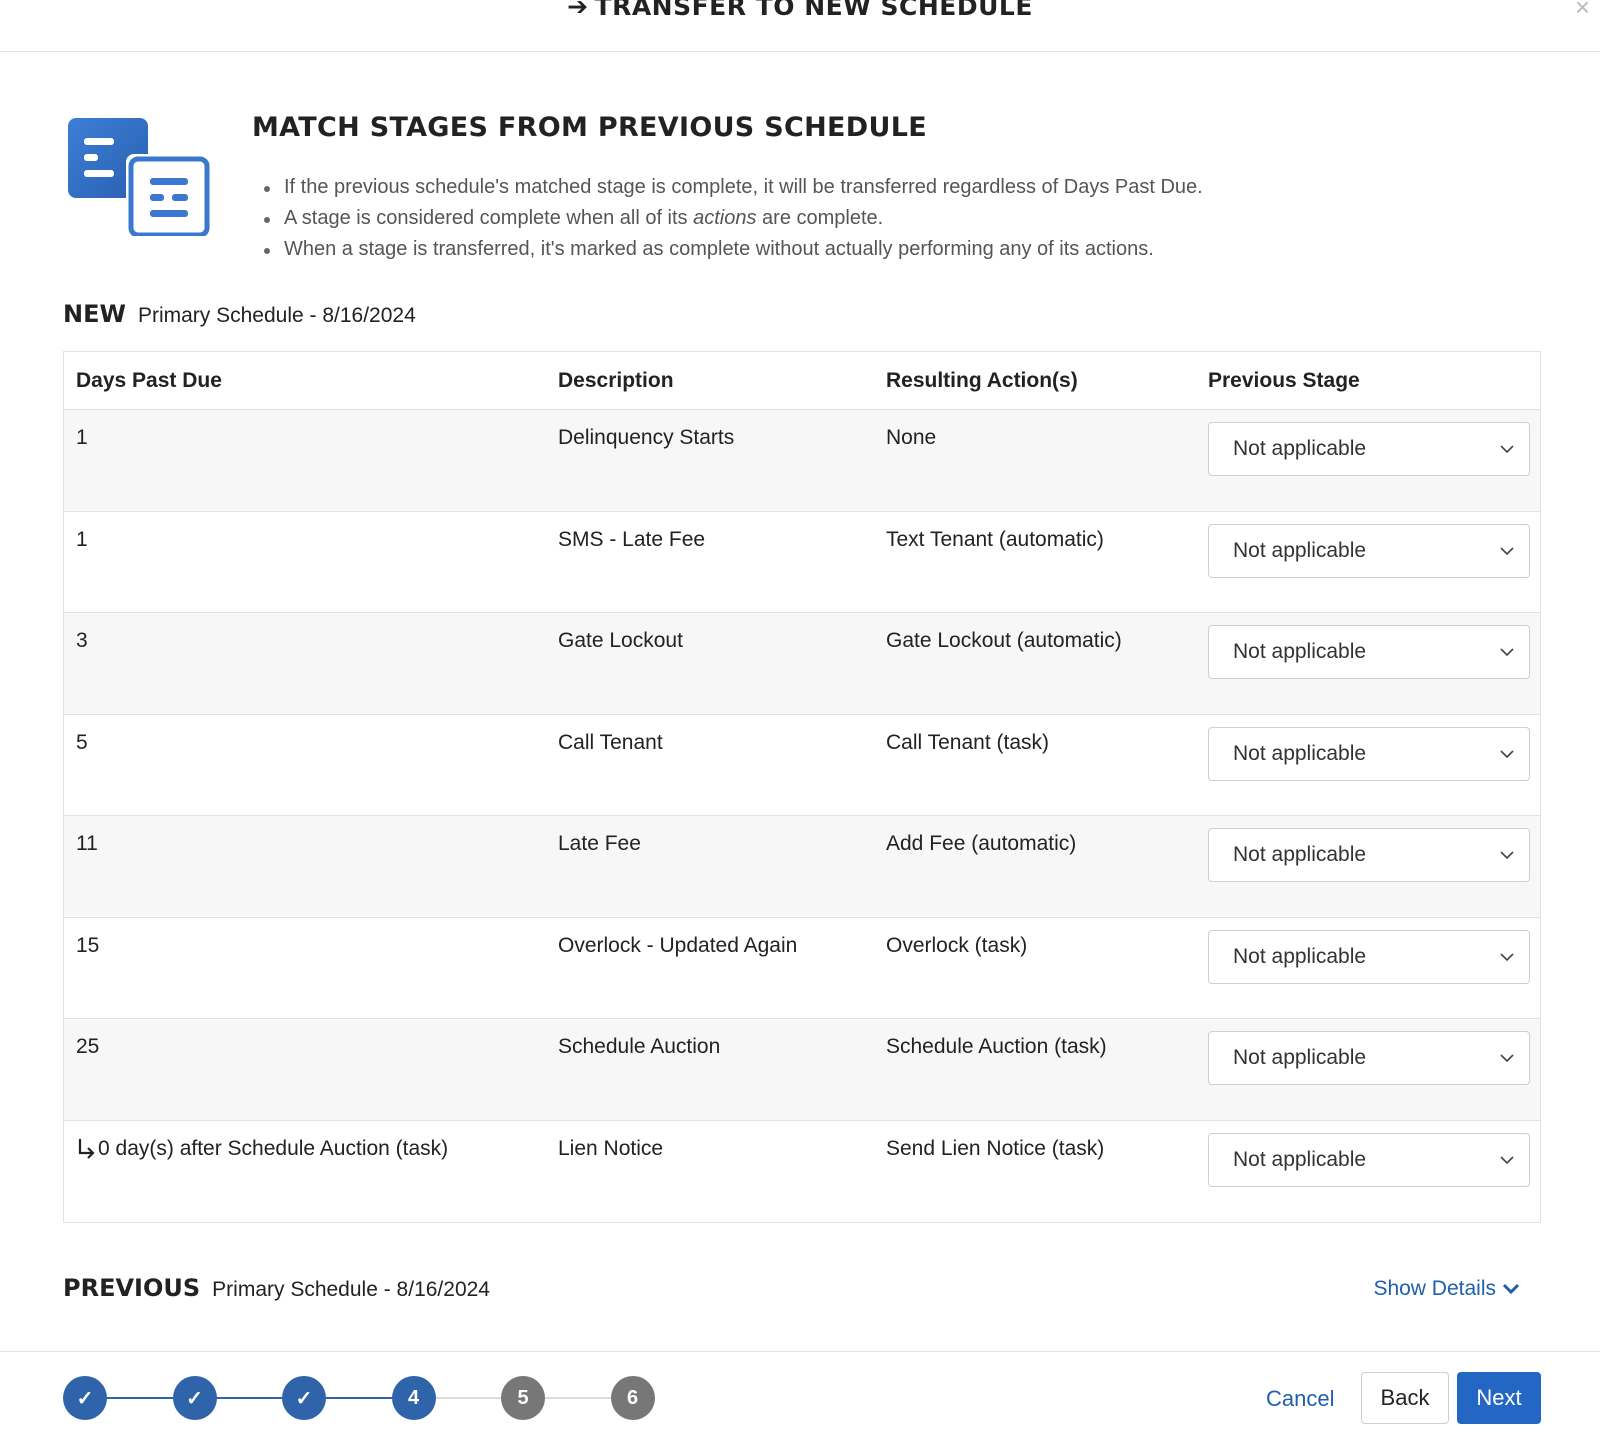 This screenshot has height=1441, width=1600. I want to click on intro-title: MATCH STAGES FROM PREVIOUS SCHEDULE, so click(589, 127).